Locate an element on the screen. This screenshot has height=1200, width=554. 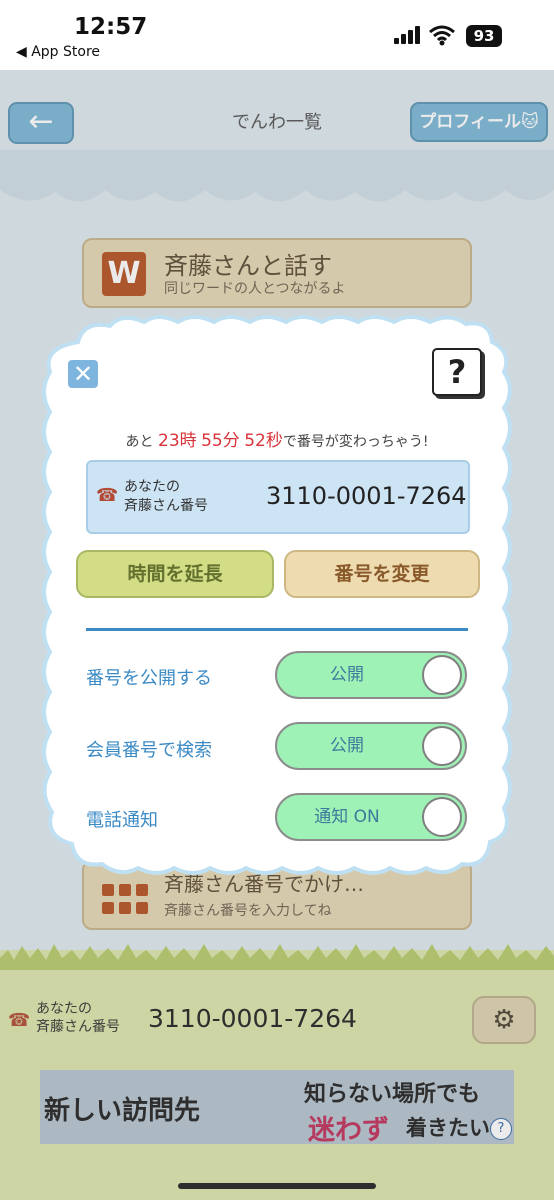
phone-icon: ☎ is located at coordinates (107, 495).